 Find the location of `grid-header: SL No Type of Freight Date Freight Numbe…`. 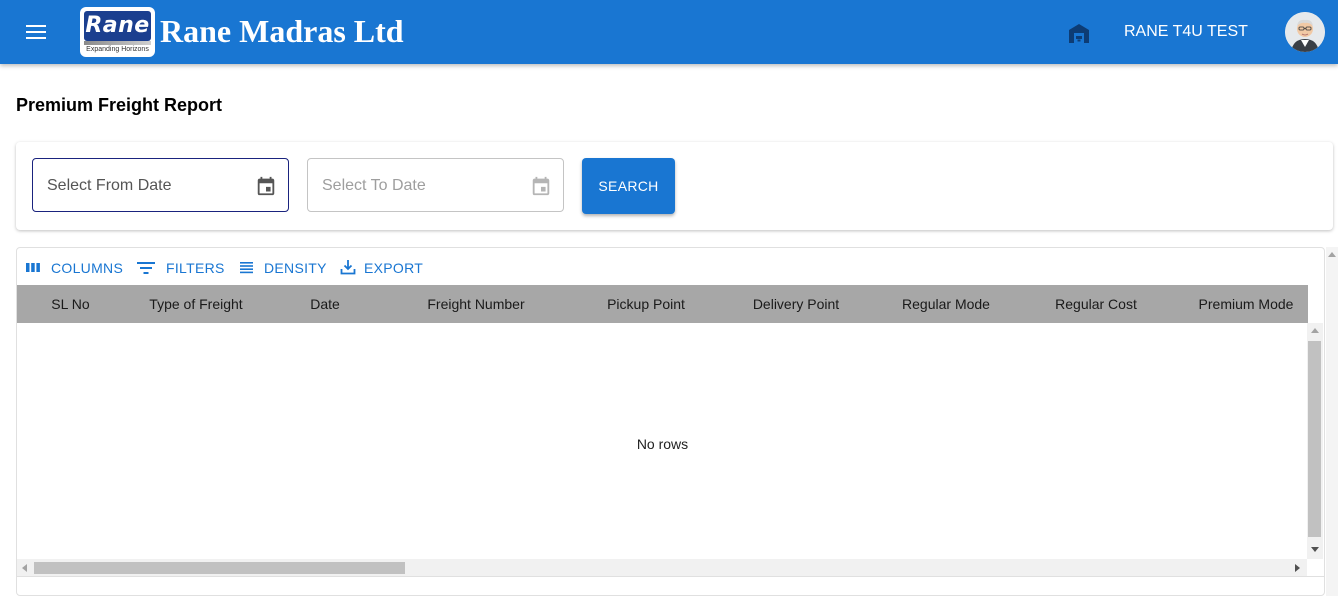

grid-header: SL No Type of Freight Date Freight Numbe… is located at coordinates (662, 304).